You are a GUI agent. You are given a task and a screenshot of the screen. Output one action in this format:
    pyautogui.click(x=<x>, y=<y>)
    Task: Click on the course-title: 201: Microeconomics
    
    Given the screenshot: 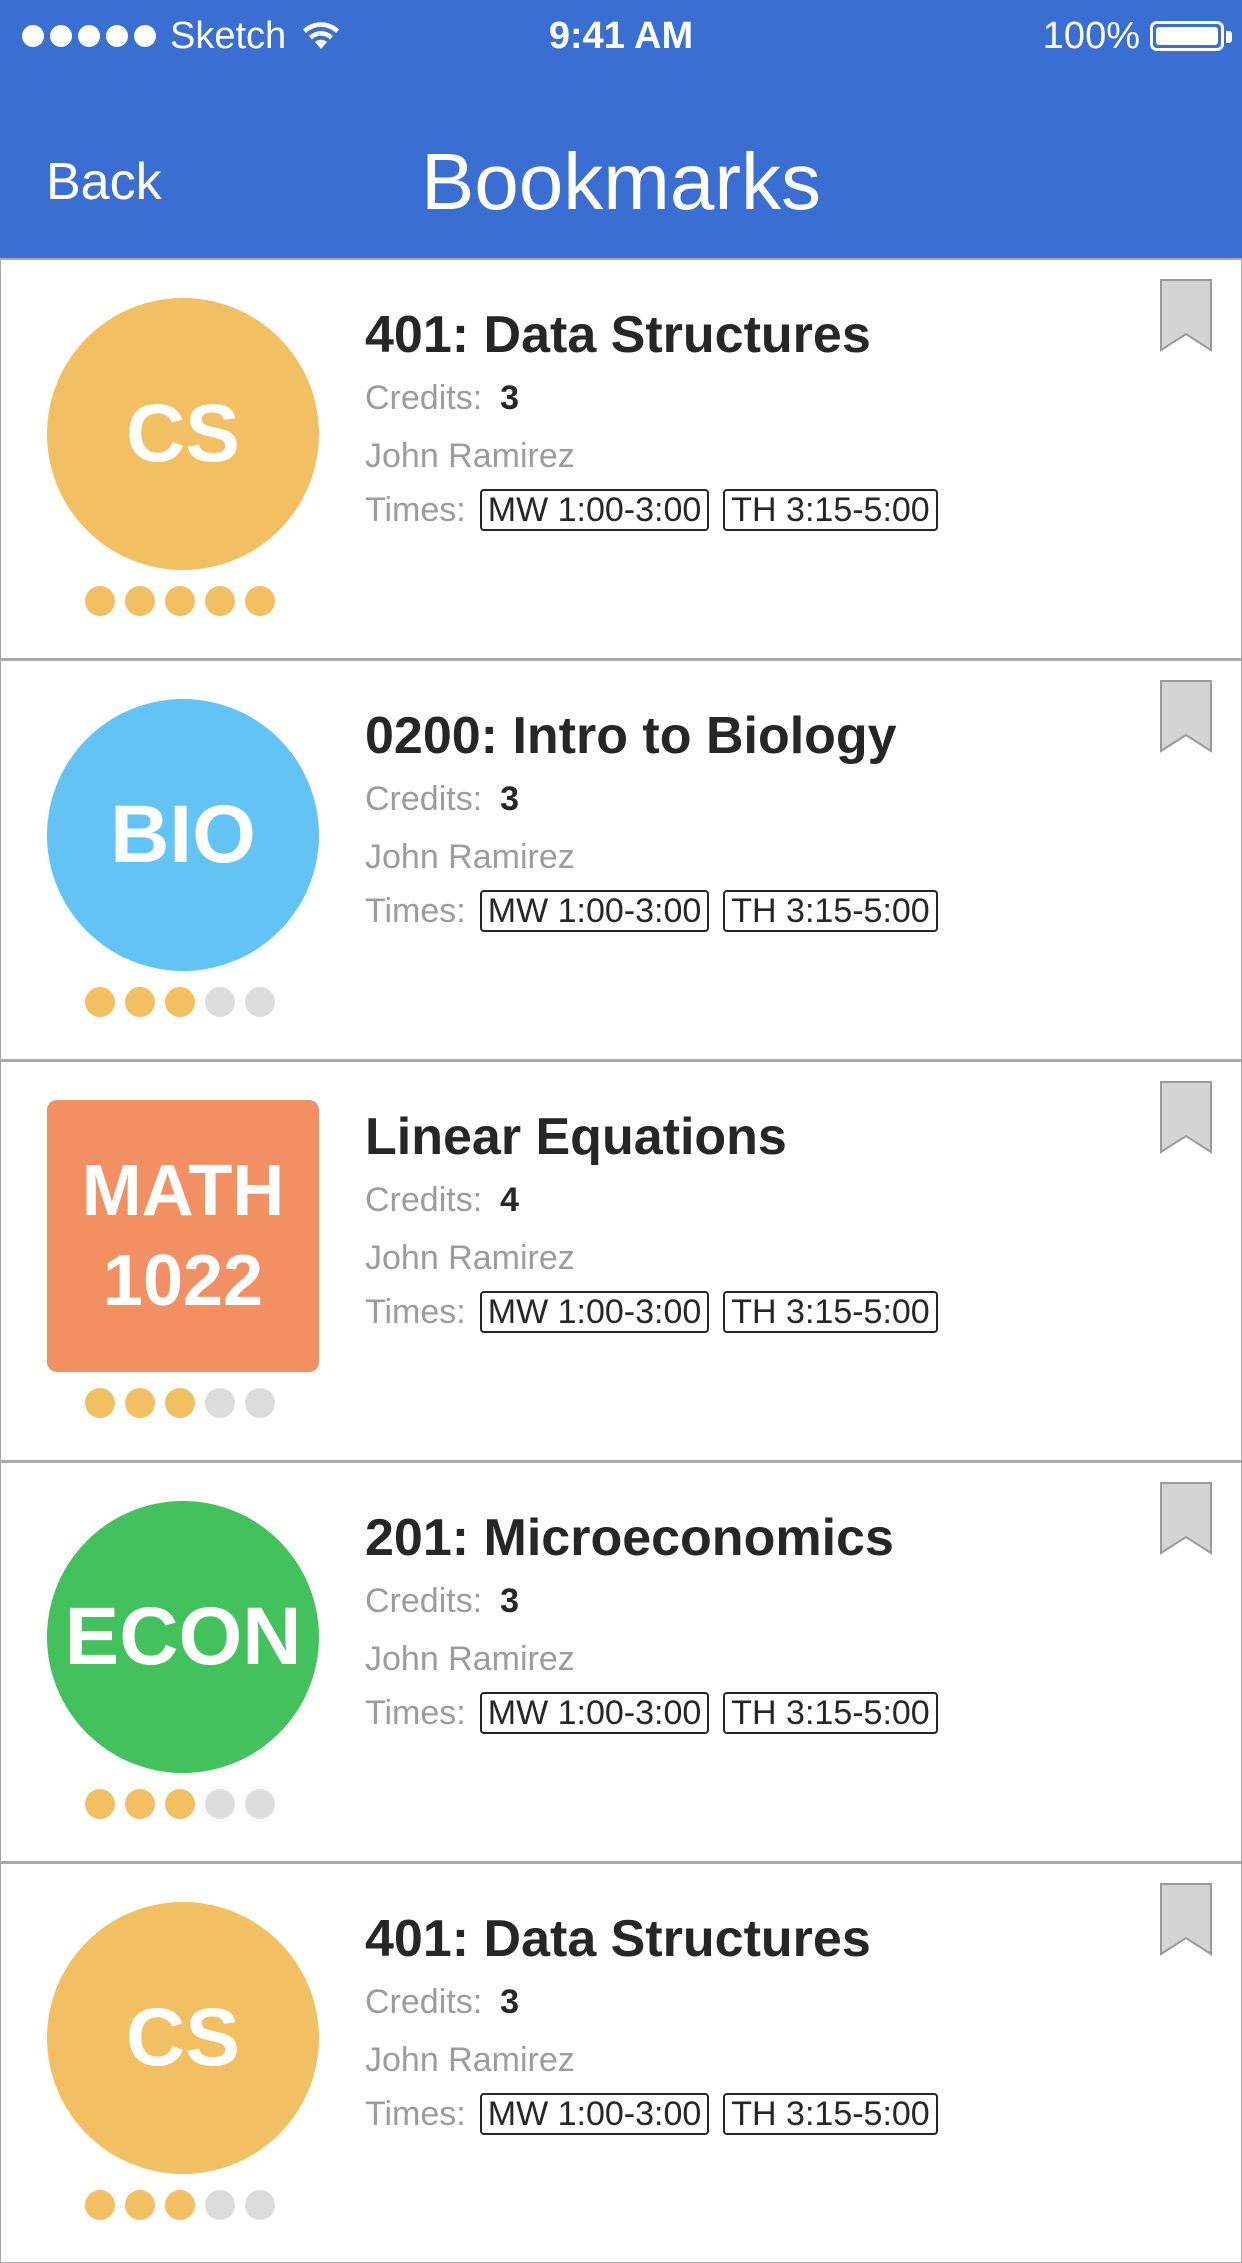 What is the action you would take?
    pyautogui.click(x=629, y=1538)
    